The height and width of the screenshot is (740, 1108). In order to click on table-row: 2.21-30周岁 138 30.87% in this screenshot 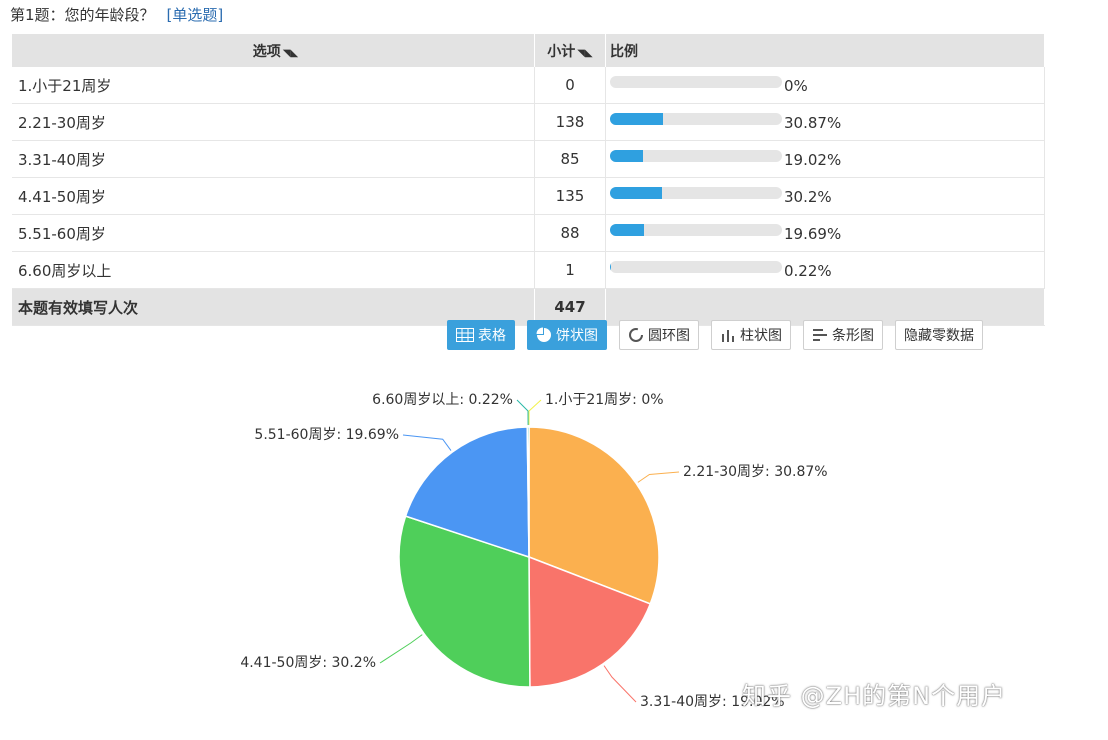, I will do `click(528, 122)`.